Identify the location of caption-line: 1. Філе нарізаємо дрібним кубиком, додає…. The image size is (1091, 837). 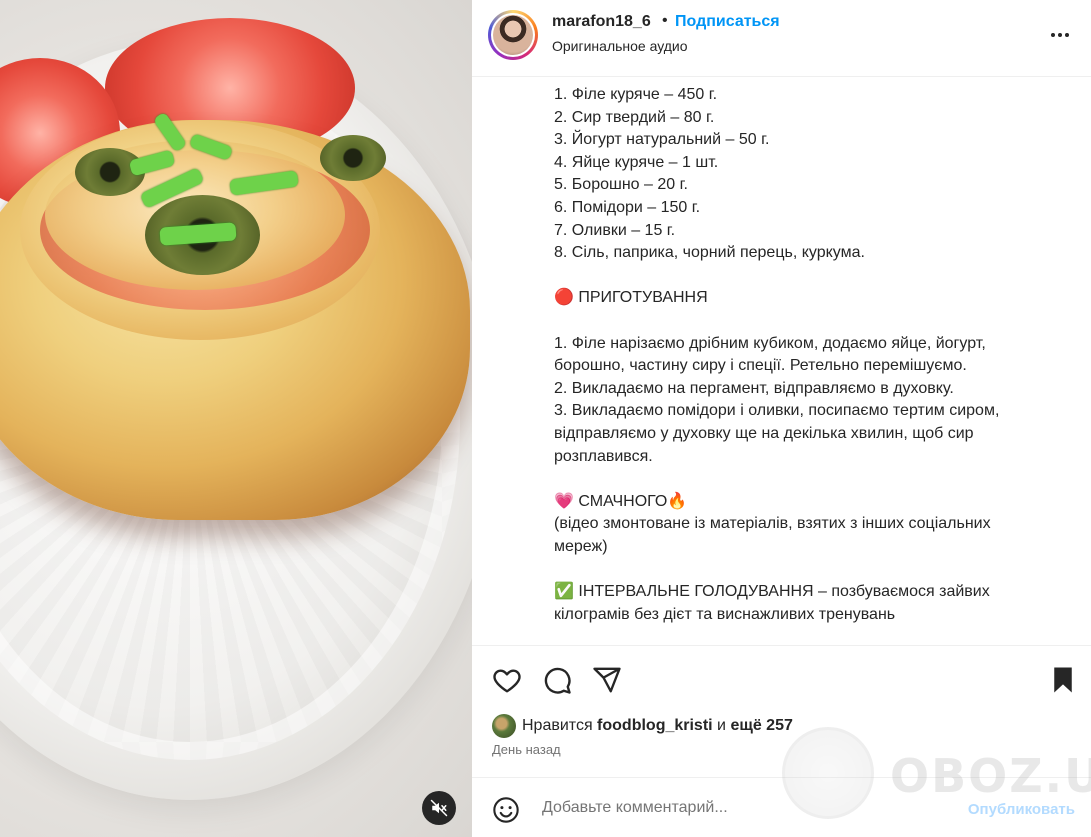
(770, 343).